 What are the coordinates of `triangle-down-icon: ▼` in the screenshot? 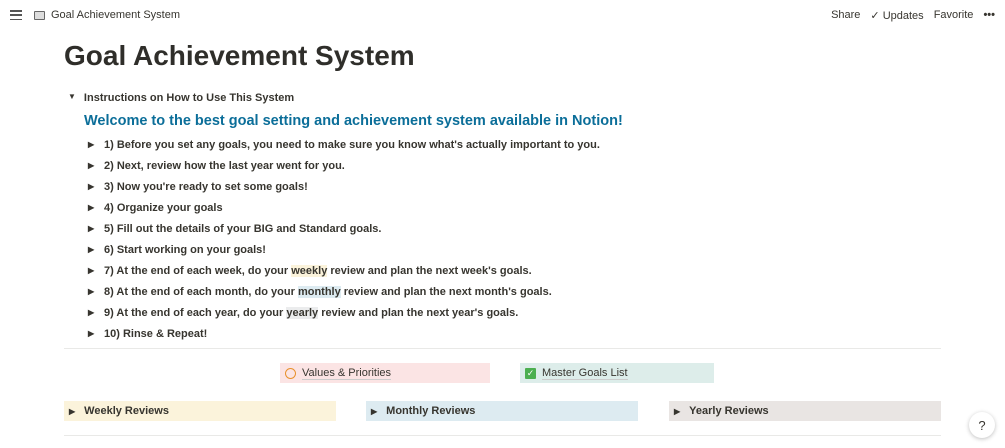 It's located at (72, 96).